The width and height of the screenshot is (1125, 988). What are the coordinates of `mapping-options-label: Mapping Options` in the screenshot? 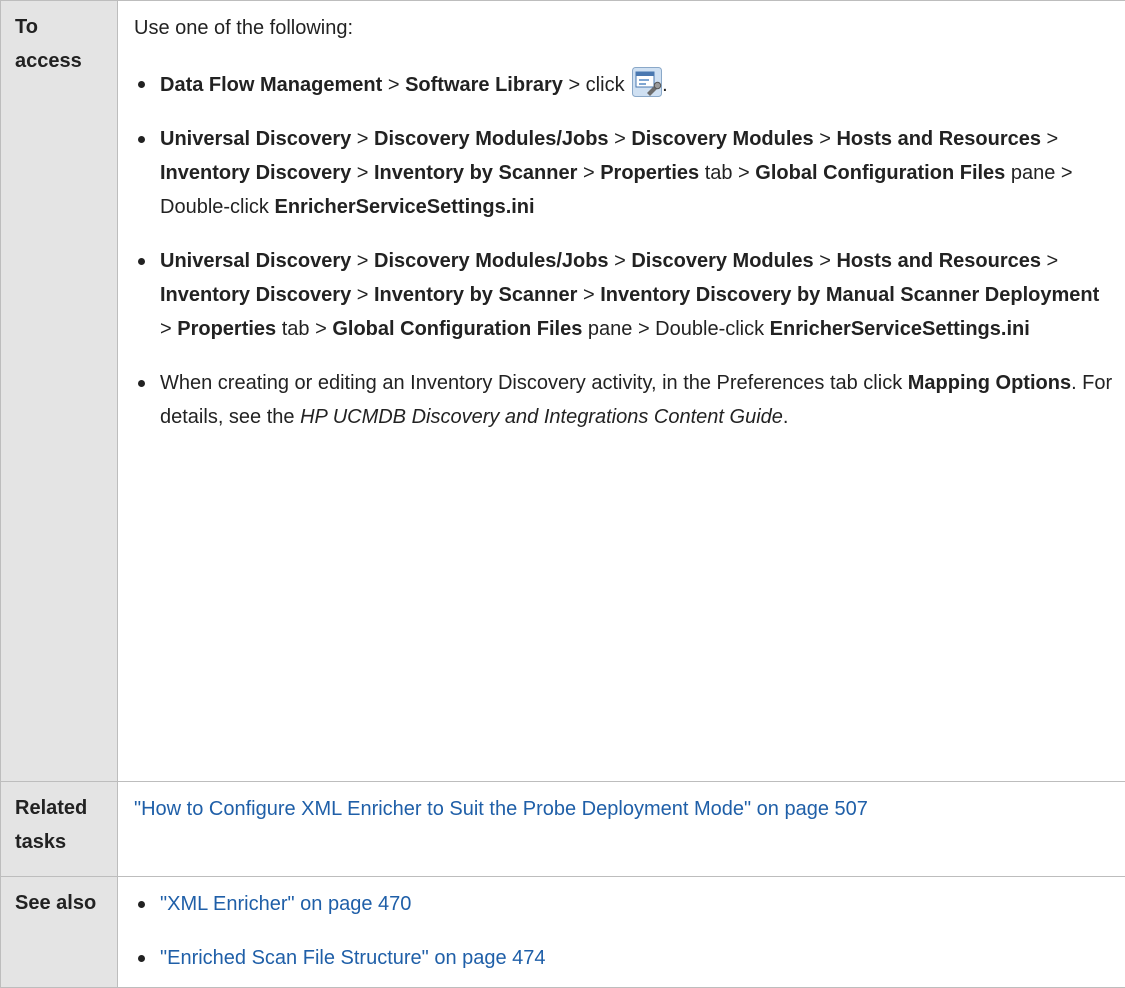 It's located at (989, 383).